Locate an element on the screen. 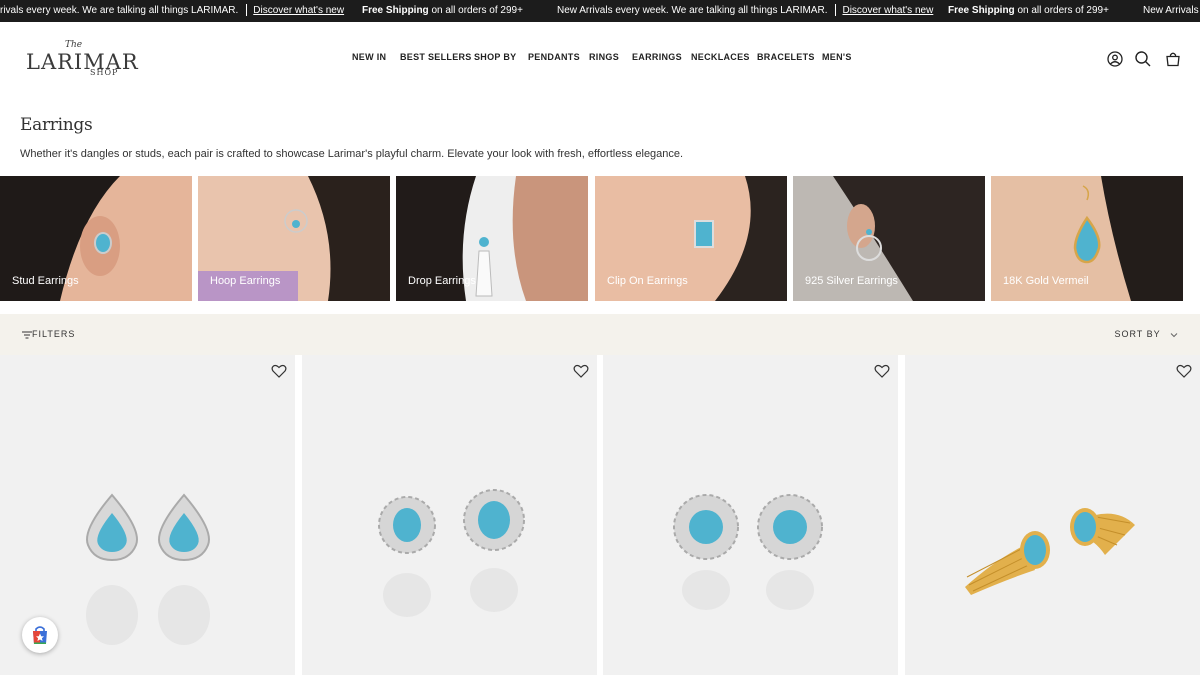 The width and height of the screenshot is (1200, 675). page-title: Earrings is located at coordinates (56, 125).